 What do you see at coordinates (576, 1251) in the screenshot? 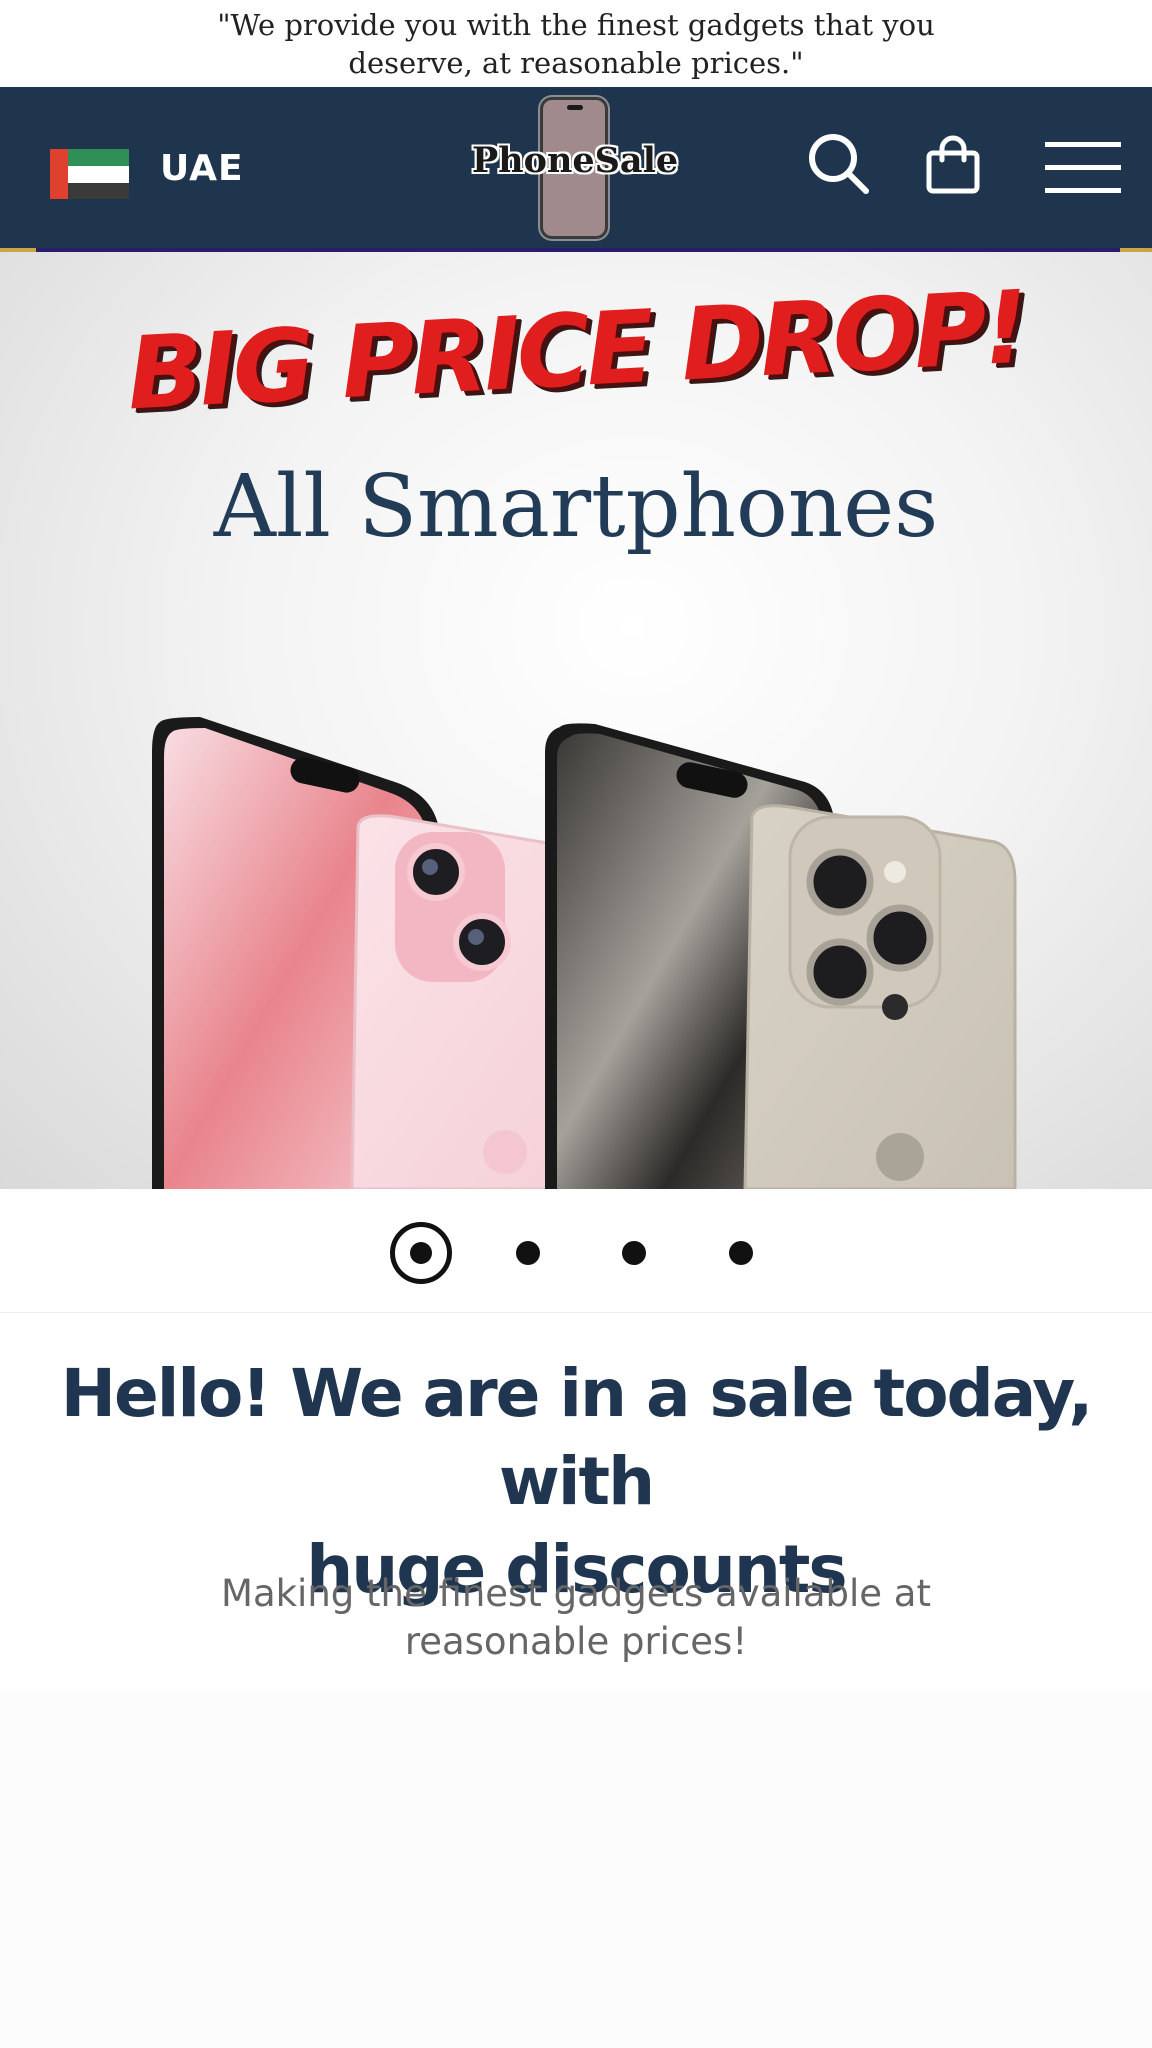
I see `carousel-pagination` at bounding box center [576, 1251].